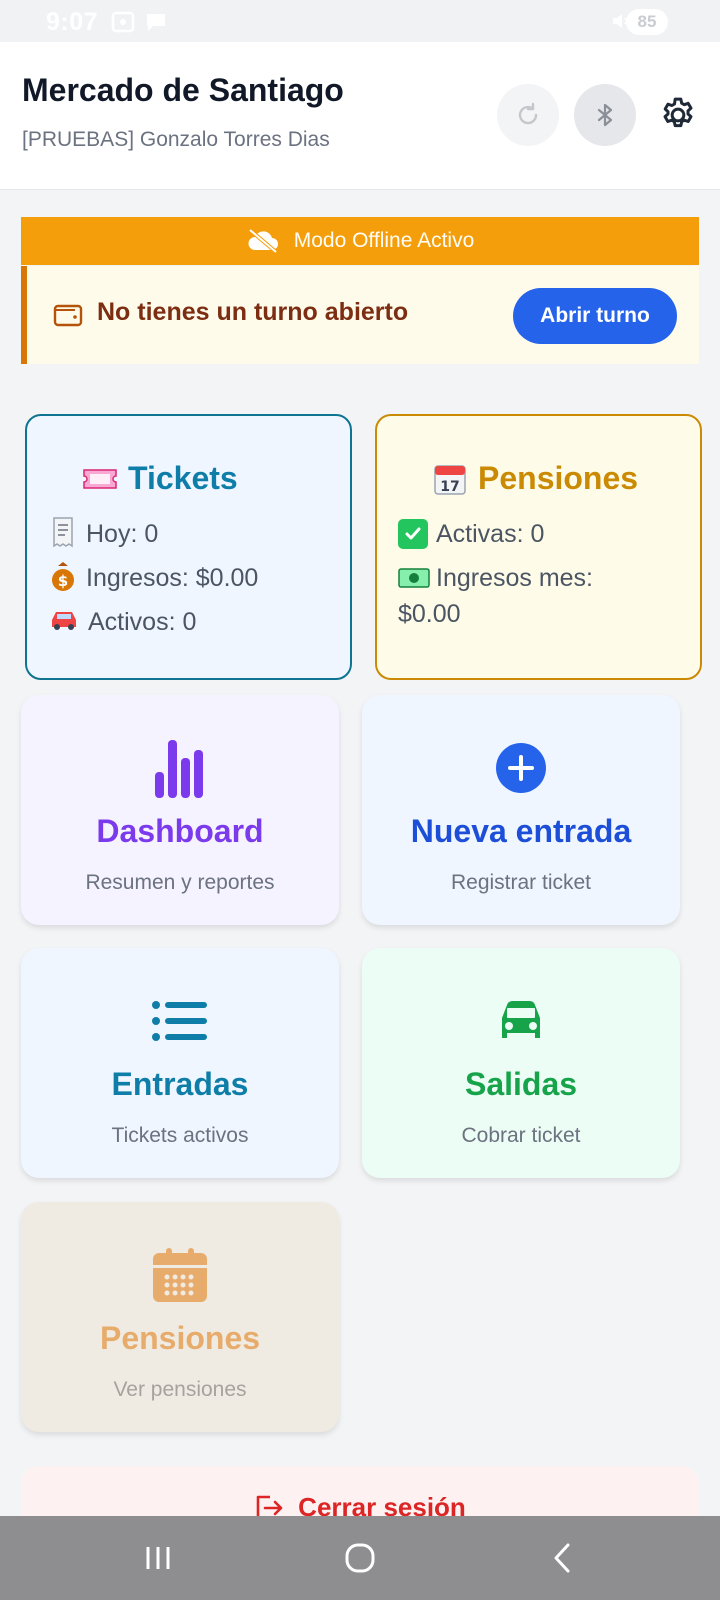 Image resolution: width=720 pixels, height=1600 pixels. Describe the element at coordinates (521, 1135) in the screenshot. I see `exits-subtitle: Cobrar ticket` at that location.